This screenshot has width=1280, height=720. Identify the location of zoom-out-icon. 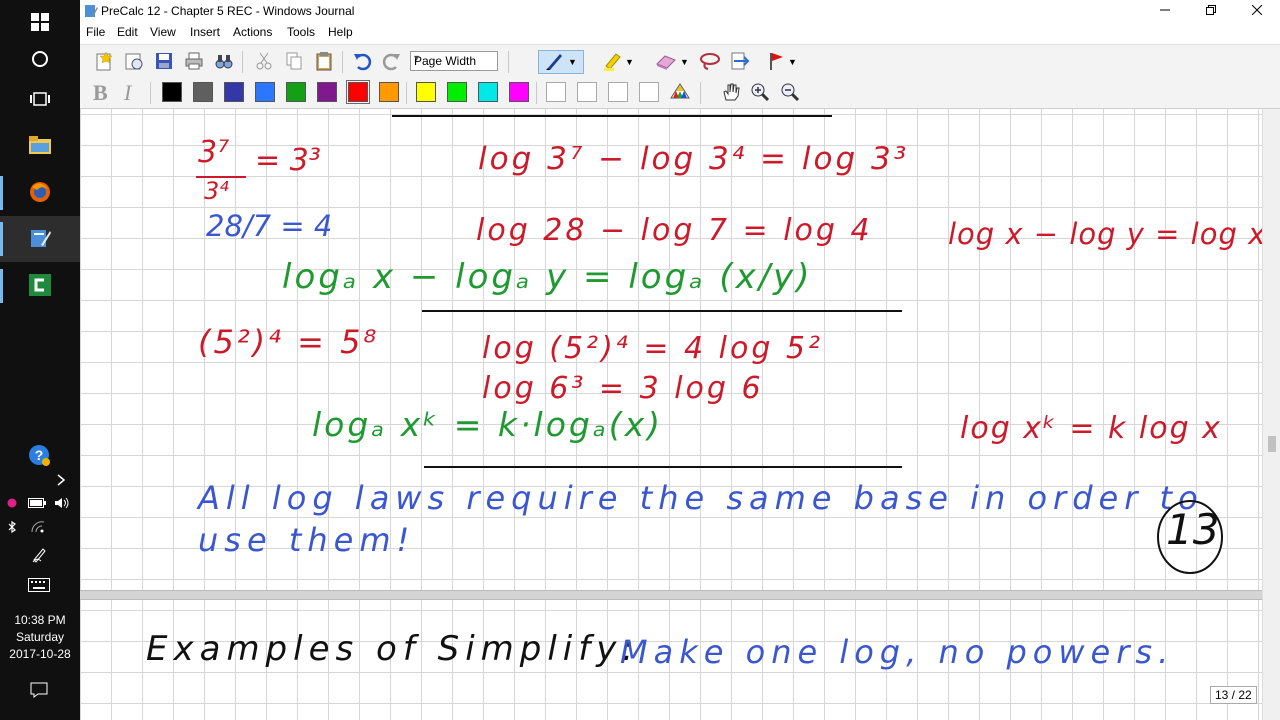
(790, 93).